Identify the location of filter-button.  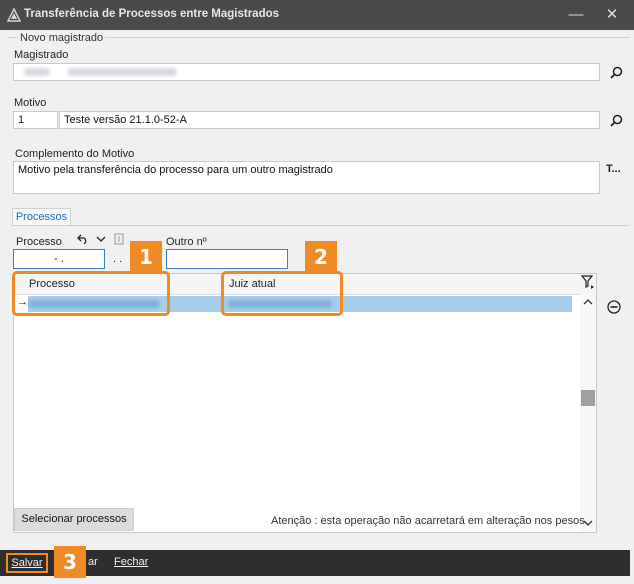
(588, 282).